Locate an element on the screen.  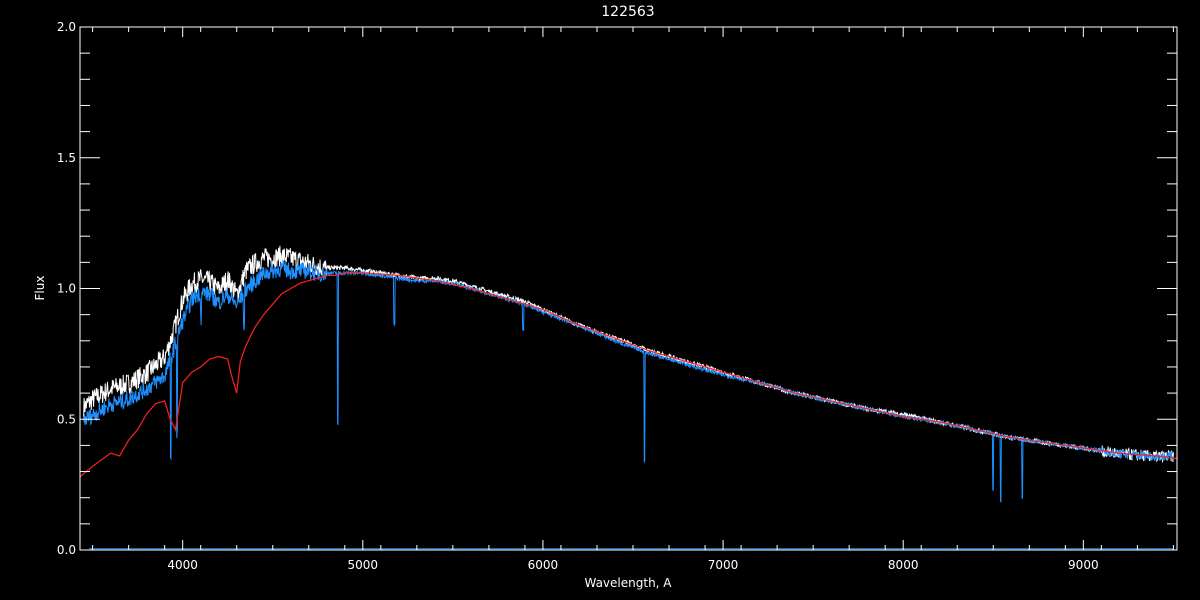
x-tick-label: 7000 is located at coordinates (723, 565).